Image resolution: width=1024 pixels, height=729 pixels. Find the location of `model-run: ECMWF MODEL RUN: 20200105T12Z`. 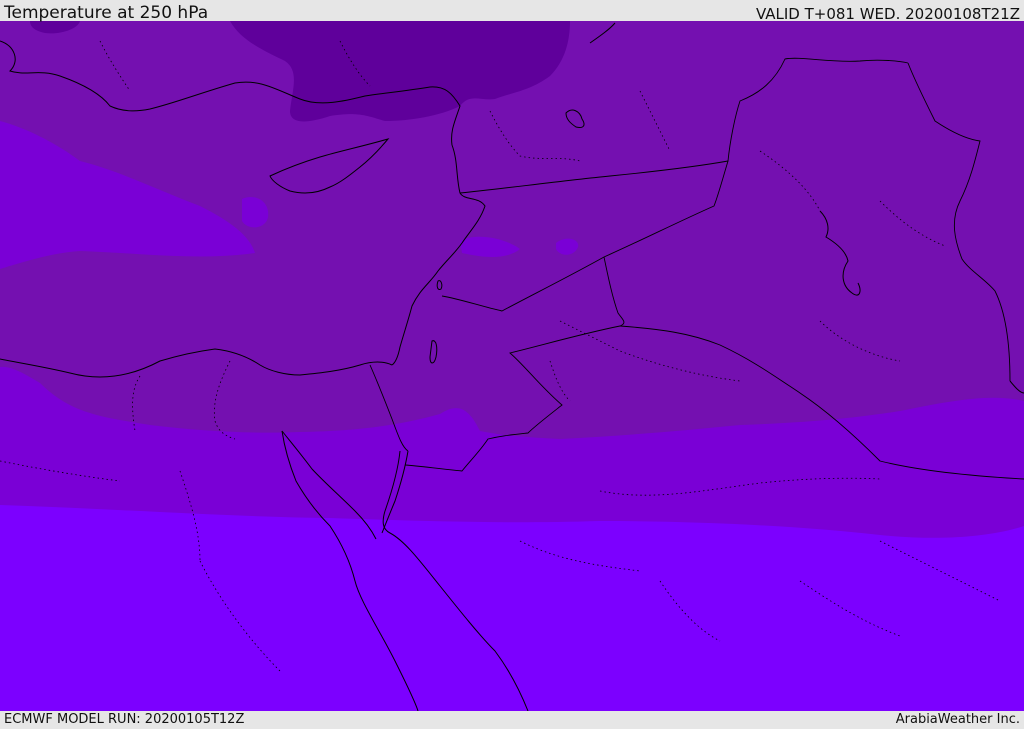

model-run: ECMWF MODEL RUN: 20200105T12Z is located at coordinates (124, 719).